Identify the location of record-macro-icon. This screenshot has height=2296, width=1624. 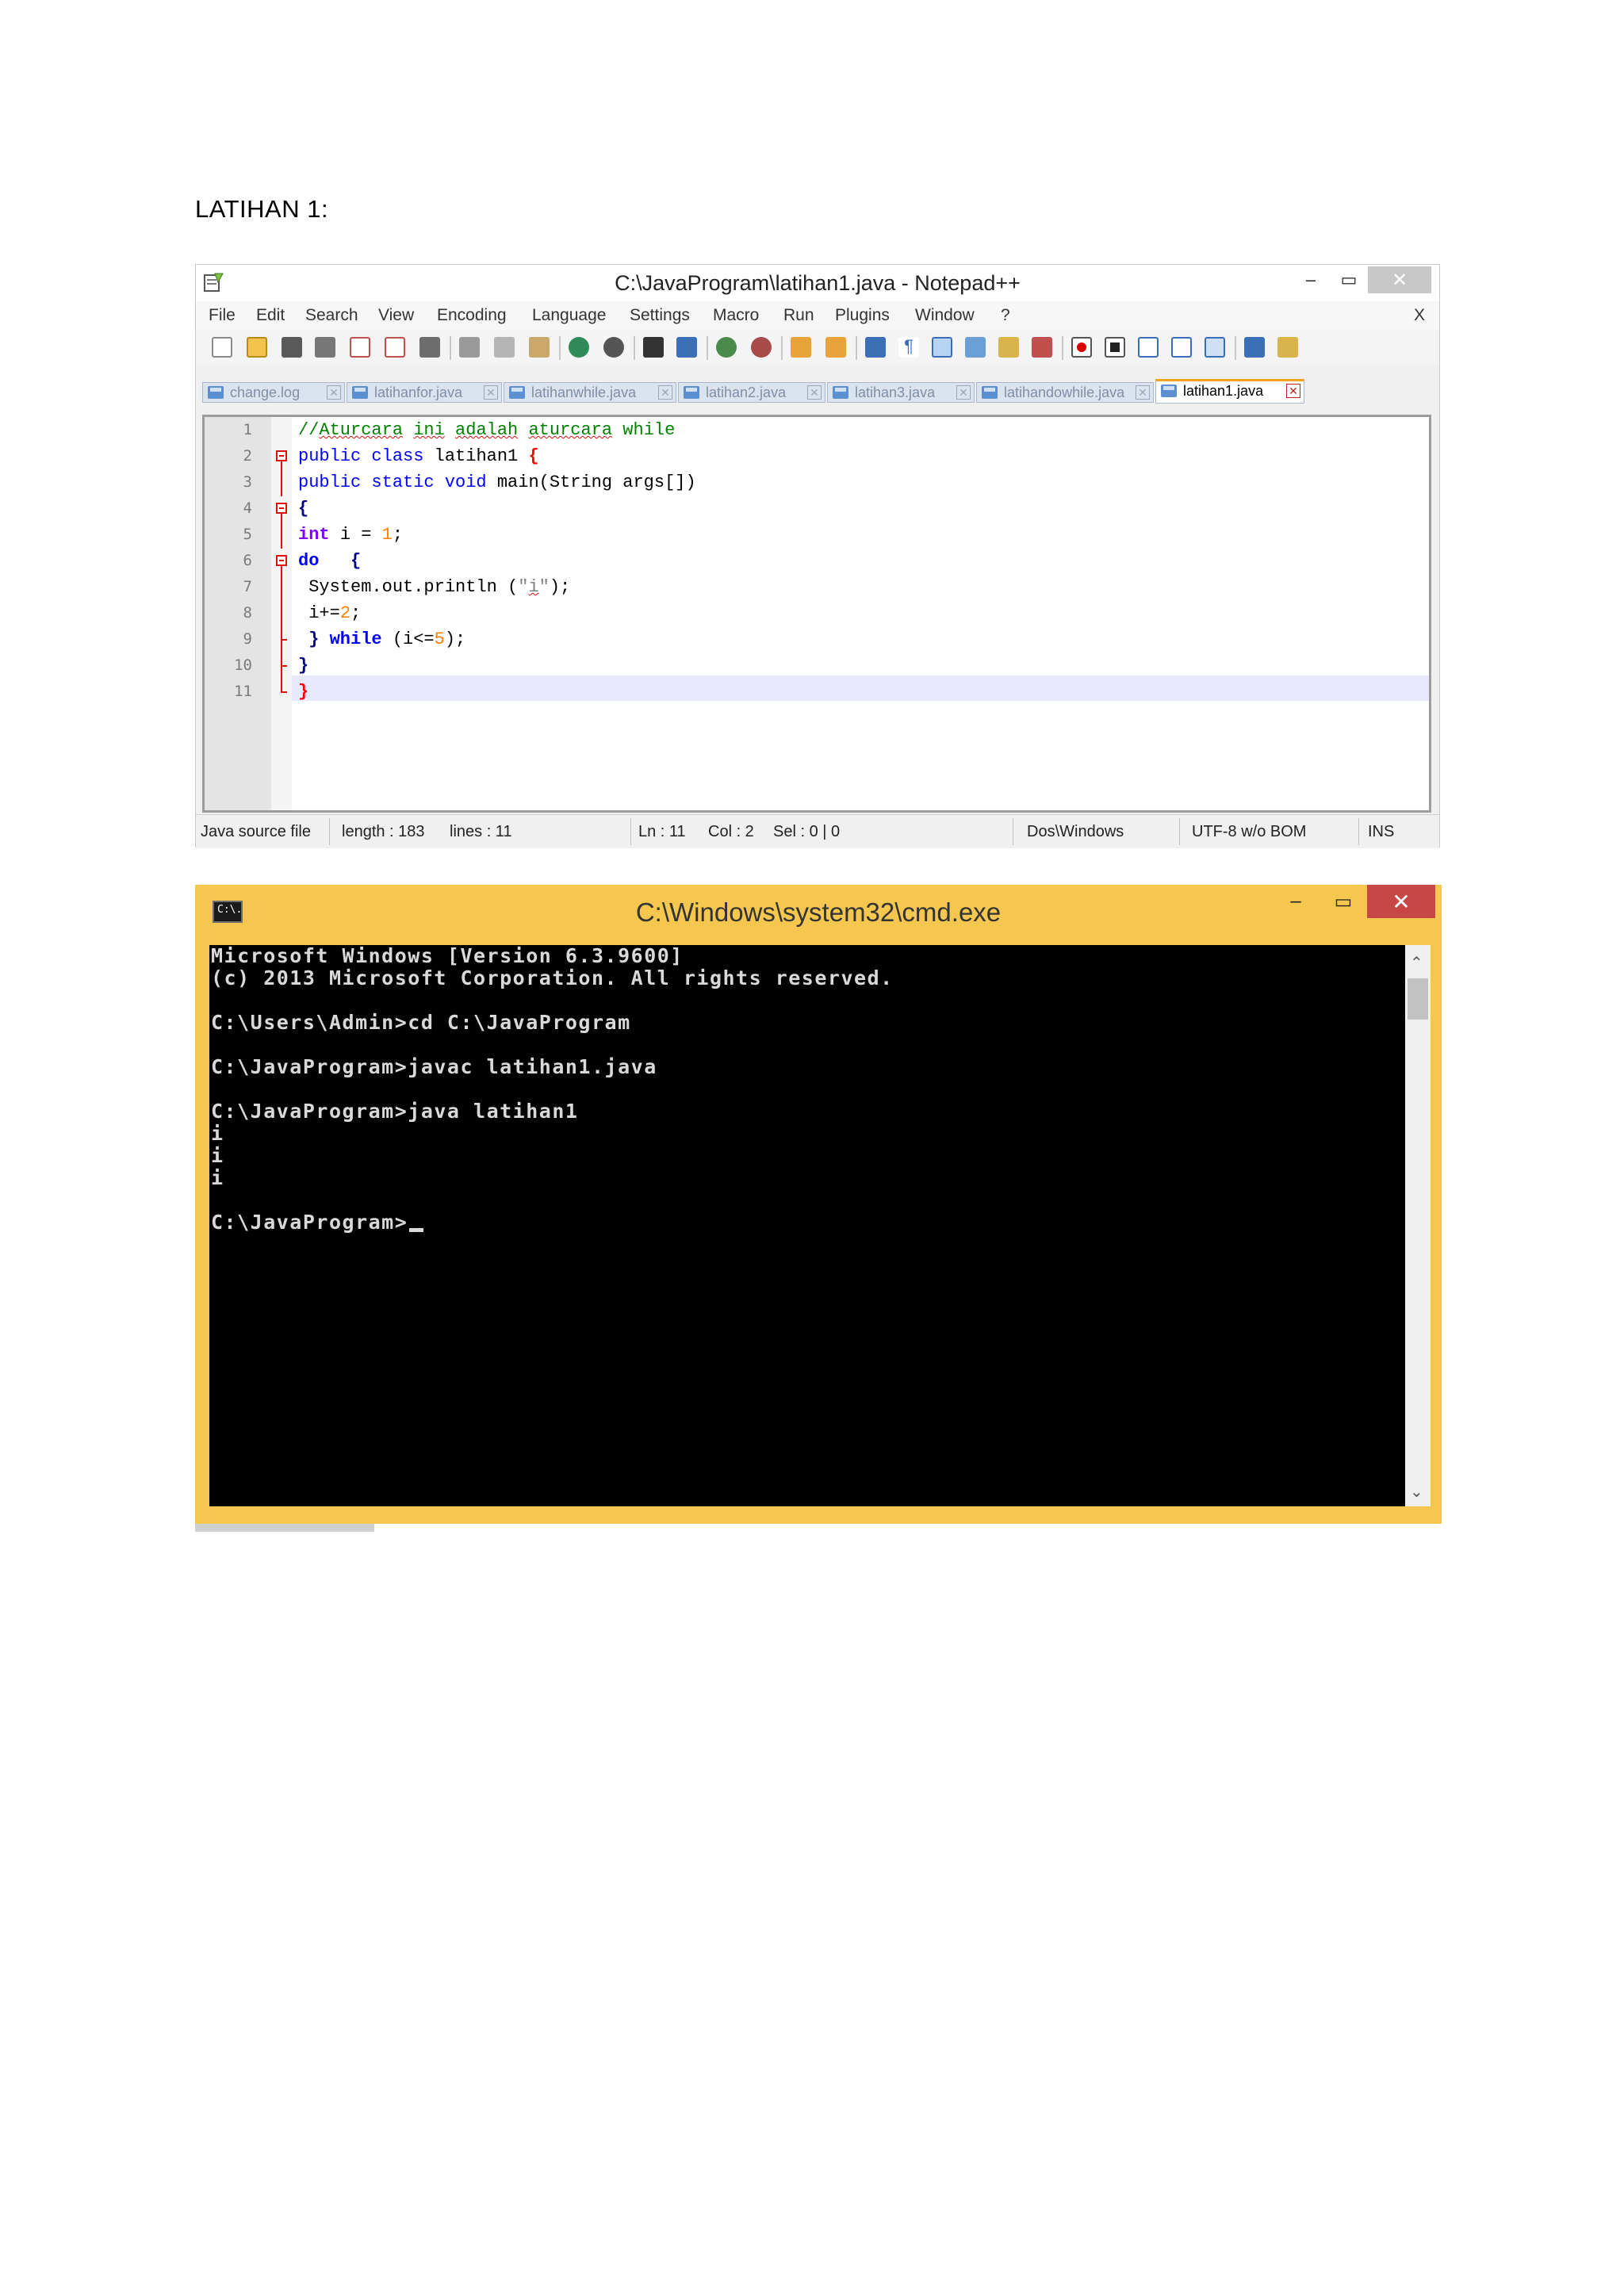
(1081, 348).